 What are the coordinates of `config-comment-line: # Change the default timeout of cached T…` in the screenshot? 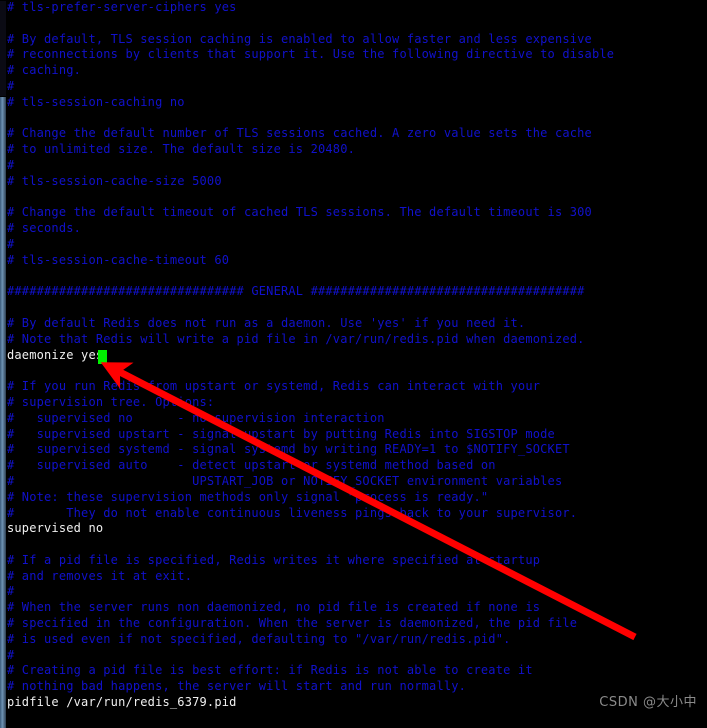 It's located at (357, 213).